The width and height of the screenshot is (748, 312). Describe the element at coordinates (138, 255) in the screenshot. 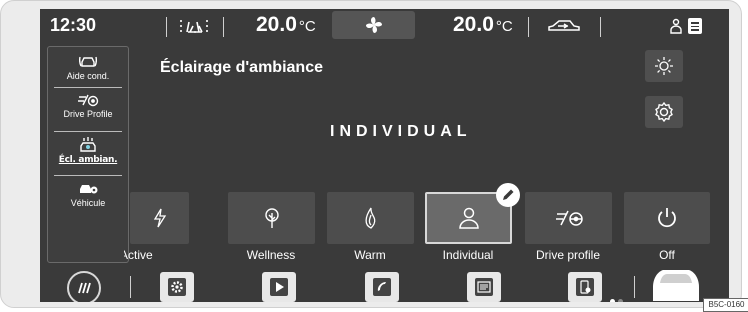

I see `tile-label-text: Active` at that location.